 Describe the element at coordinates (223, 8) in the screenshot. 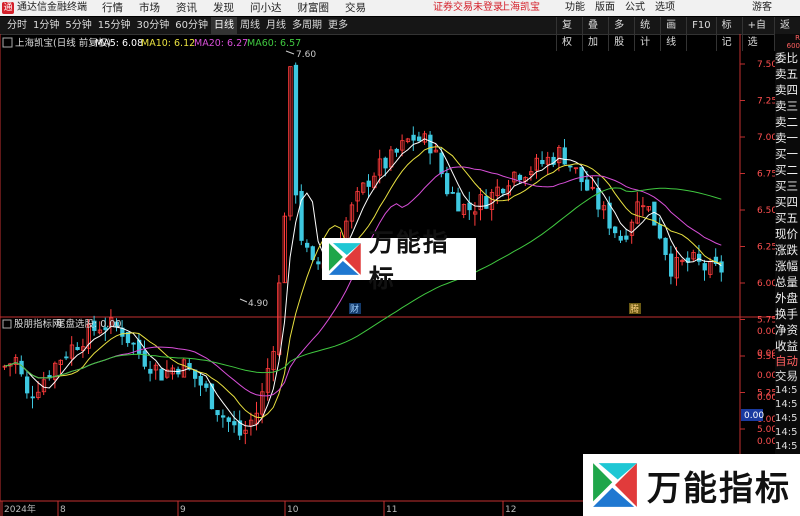

I see `menu-discover: 发现` at that location.